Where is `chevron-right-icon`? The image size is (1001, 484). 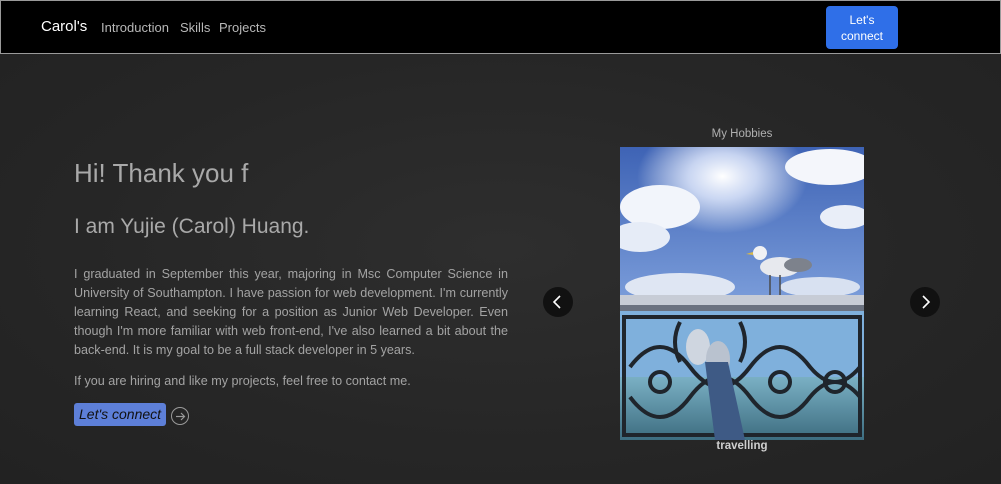 chevron-right-icon is located at coordinates (926, 302).